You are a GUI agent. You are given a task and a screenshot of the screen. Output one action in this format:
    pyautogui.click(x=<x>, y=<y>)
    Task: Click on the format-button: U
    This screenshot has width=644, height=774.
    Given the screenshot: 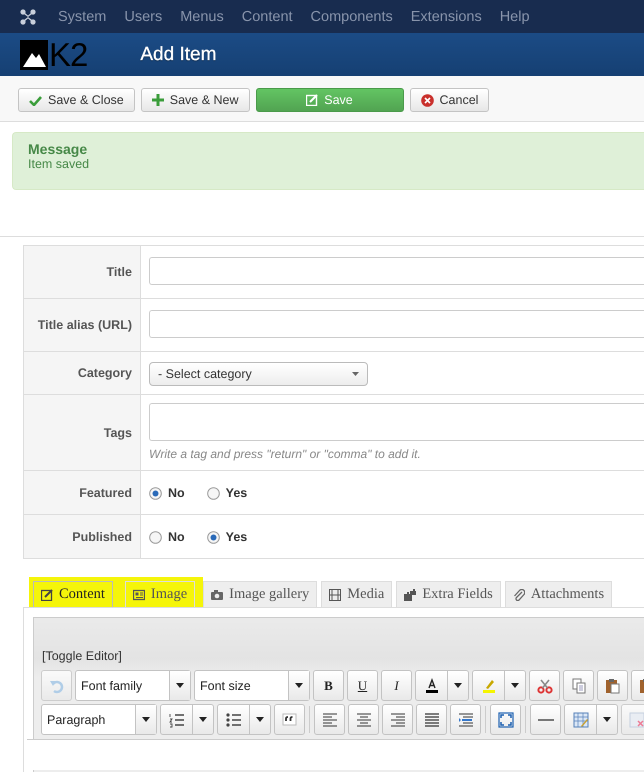 What is the action you would take?
    pyautogui.click(x=362, y=685)
    